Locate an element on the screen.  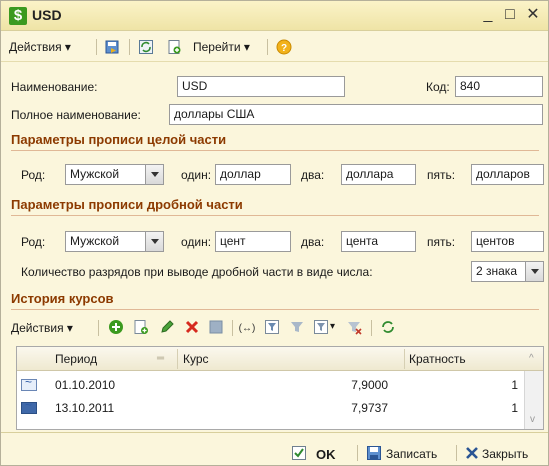
fraction-gender-select: Мужской is located at coordinates (114, 241).